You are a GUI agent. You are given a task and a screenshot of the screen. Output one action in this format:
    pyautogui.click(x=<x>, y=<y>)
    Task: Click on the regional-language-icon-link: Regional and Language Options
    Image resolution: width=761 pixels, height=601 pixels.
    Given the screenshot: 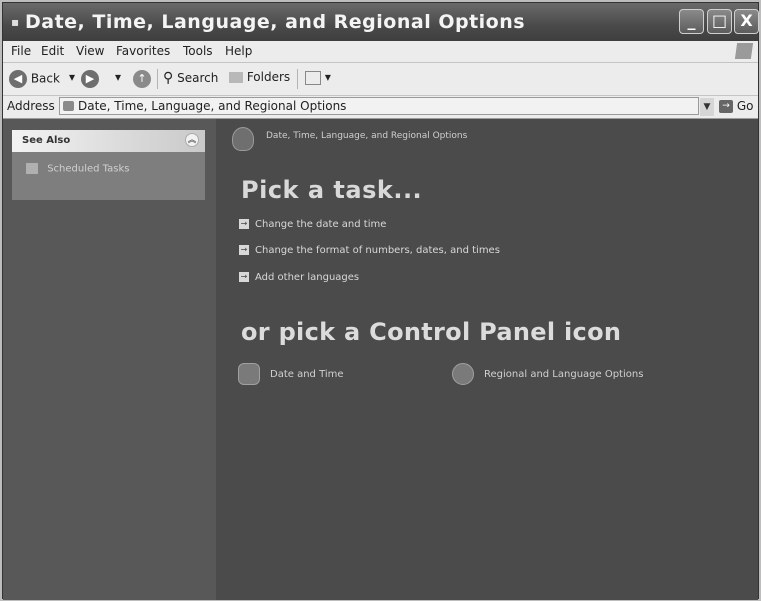 What is the action you would take?
    pyautogui.click(x=547, y=374)
    